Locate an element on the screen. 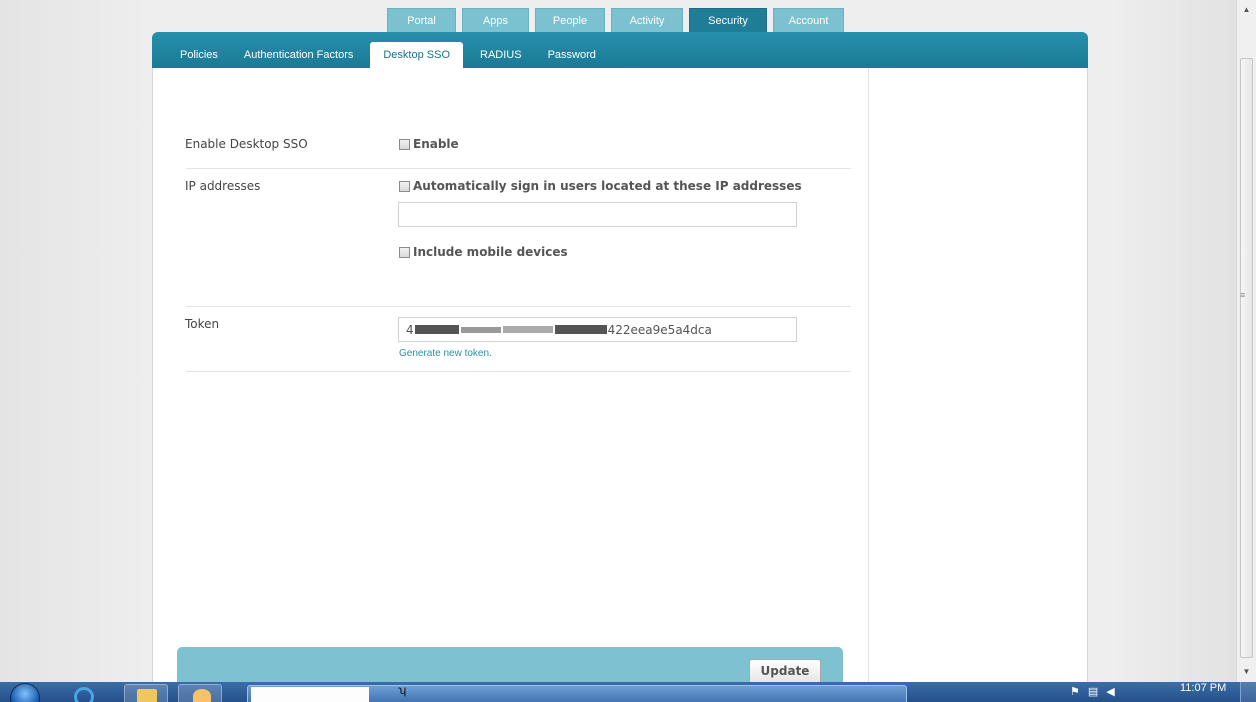 This screenshot has width=1256, height=702. scroll-up-icon: ▲ is located at coordinates (1246, 10).